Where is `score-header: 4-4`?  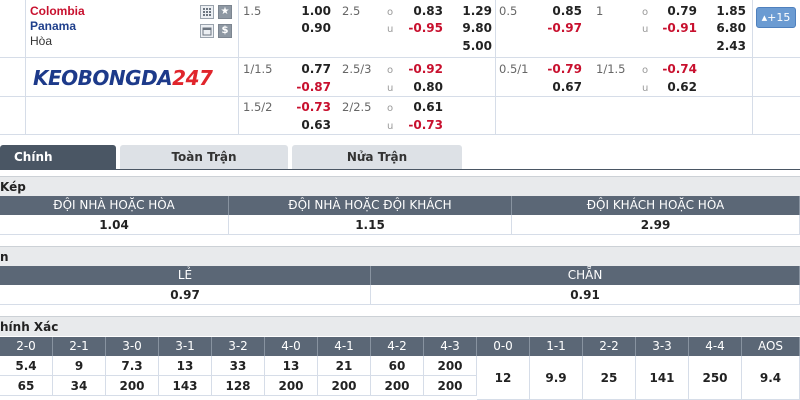 score-header: 4-4 is located at coordinates (715, 346).